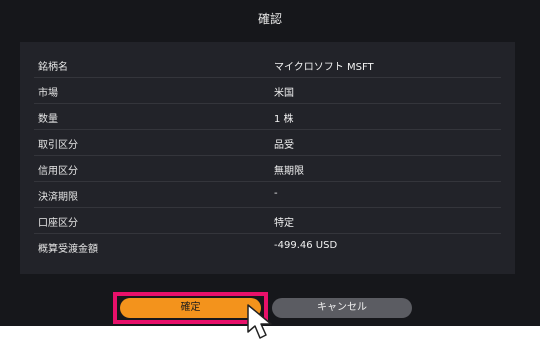 The width and height of the screenshot is (540, 342). What do you see at coordinates (48, 119) in the screenshot?
I see `detail-label: 数量` at bounding box center [48, 119].